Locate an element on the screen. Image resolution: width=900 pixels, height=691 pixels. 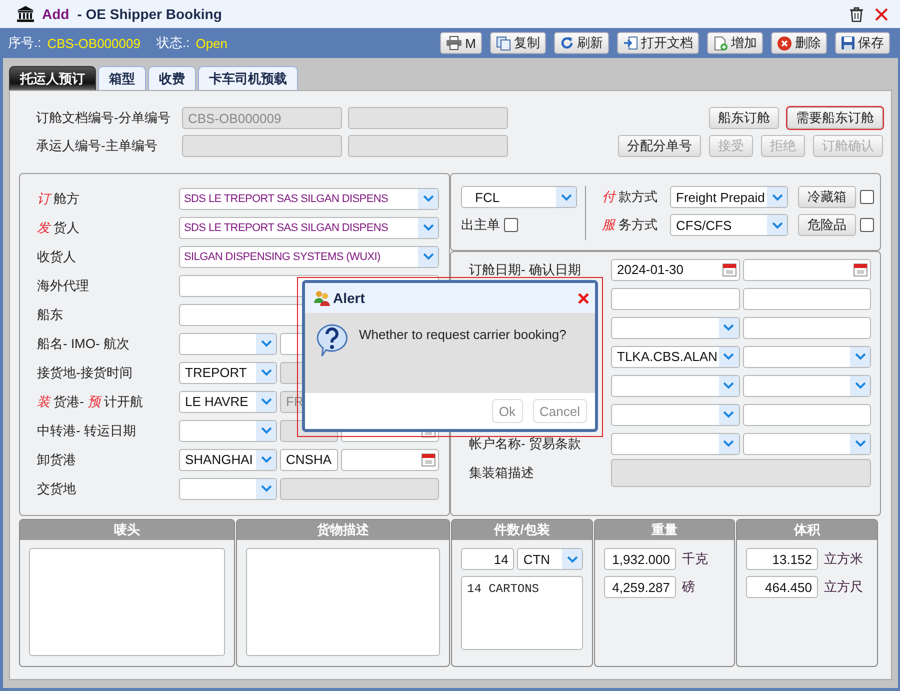
field-label: 付 款方式 is located at coordinates (630, 197).